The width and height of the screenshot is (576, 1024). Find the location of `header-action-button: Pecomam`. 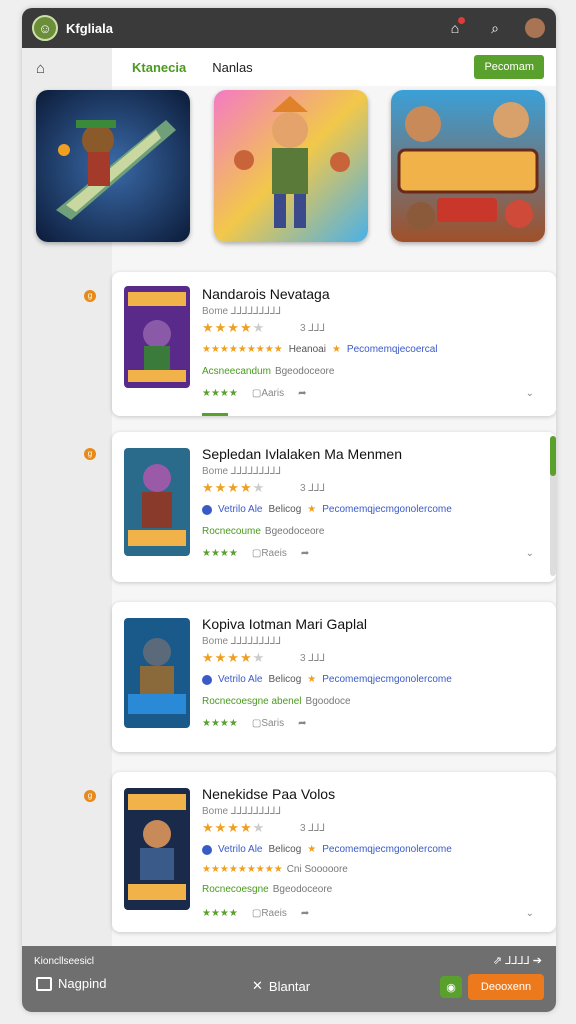

header-action-button: Pecomam is located at coordinates (509, 67).